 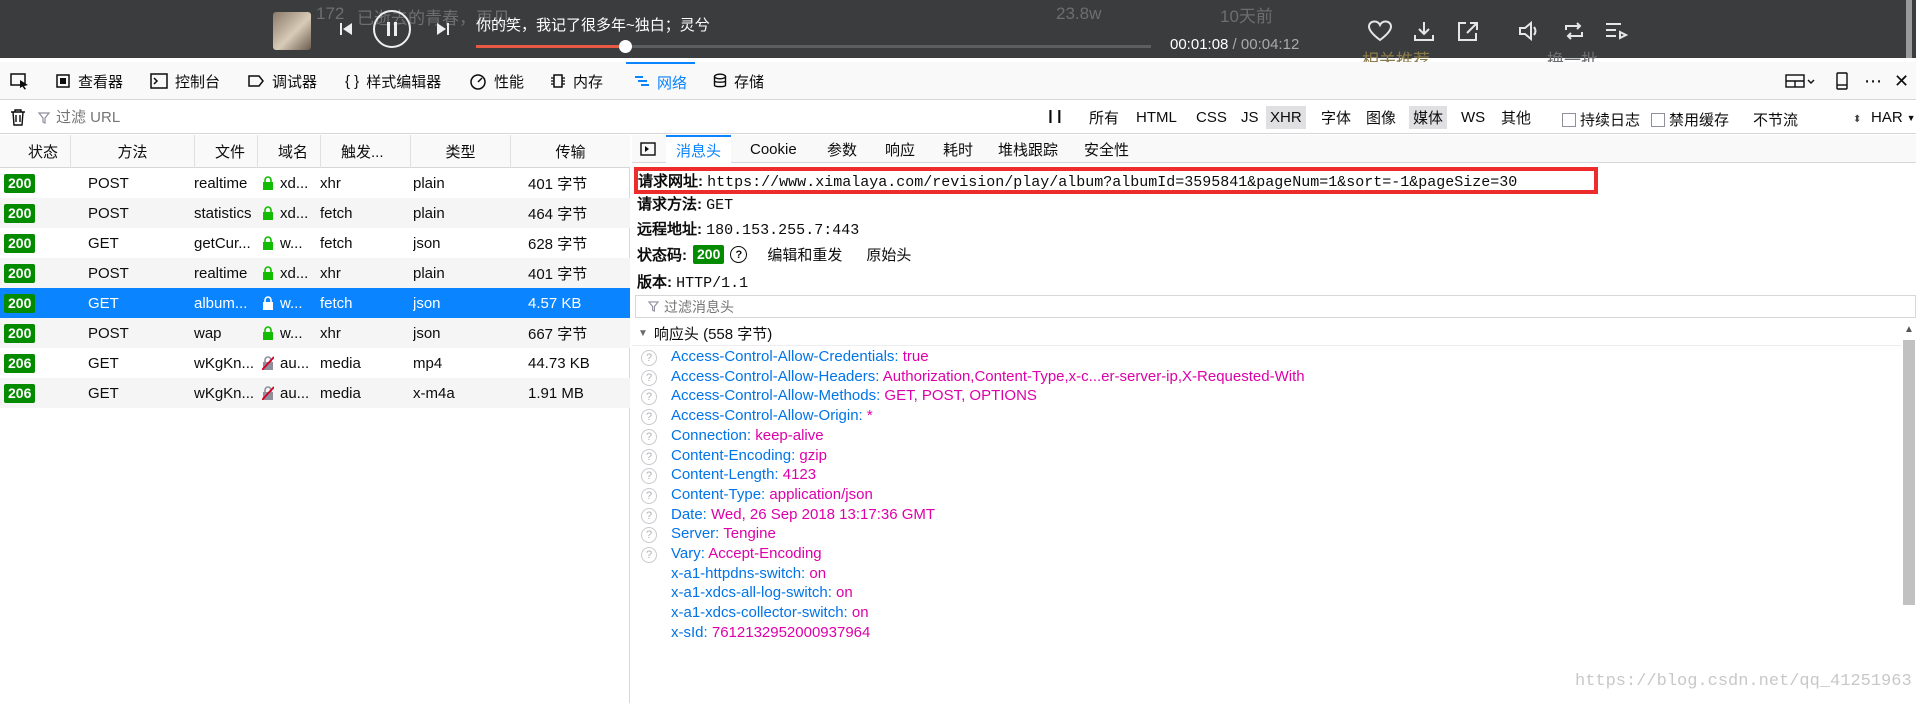 I want to click on details-scrollbar: ▲, so click(x=1909, y=351).